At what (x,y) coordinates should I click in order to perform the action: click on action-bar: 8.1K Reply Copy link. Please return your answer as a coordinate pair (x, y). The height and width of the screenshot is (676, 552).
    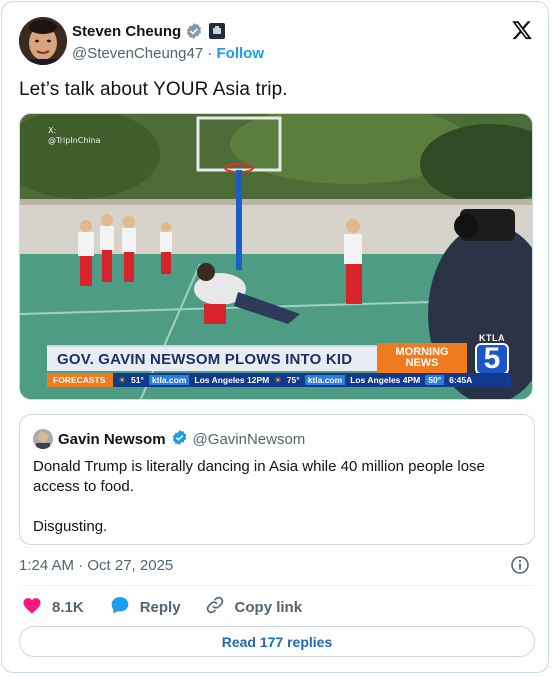
    Looking at the image, I should click on (162, 607).